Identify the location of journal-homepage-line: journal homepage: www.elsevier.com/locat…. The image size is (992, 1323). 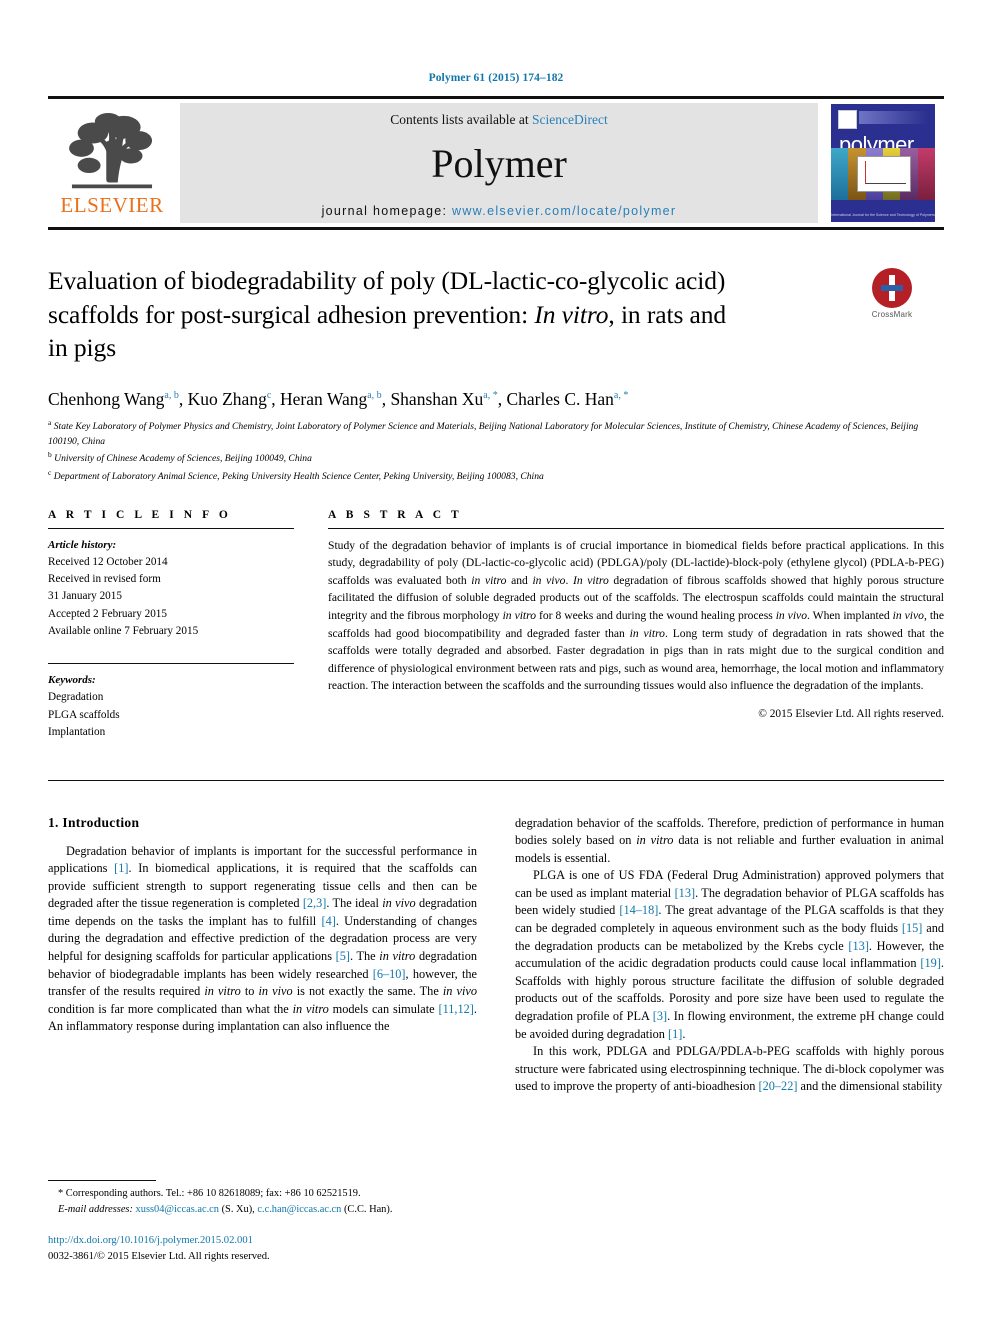
(499, 211).